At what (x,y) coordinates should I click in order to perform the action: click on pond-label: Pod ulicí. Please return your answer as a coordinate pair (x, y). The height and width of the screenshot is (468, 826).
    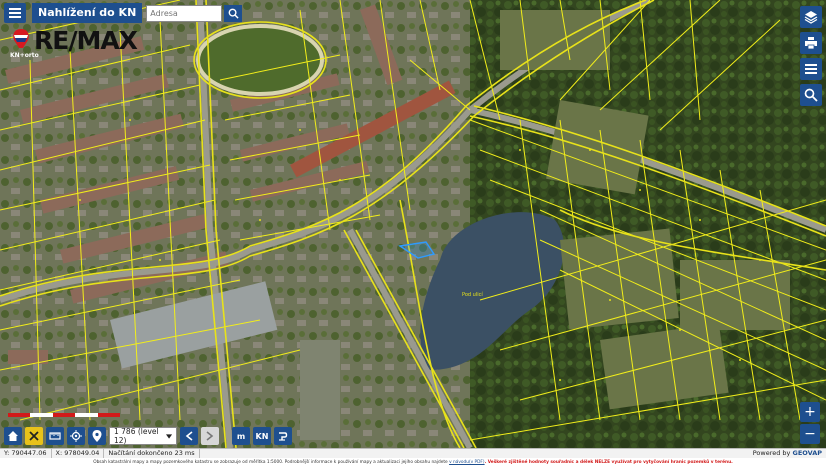
    Looking at the image, I should click on (472, 294).